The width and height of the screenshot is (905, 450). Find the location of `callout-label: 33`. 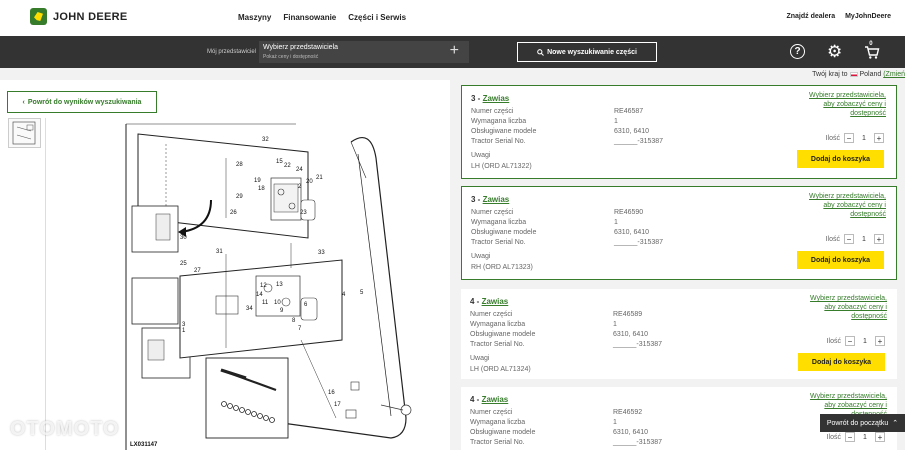

callout-label: 33 is located at coordinates (321, 253).